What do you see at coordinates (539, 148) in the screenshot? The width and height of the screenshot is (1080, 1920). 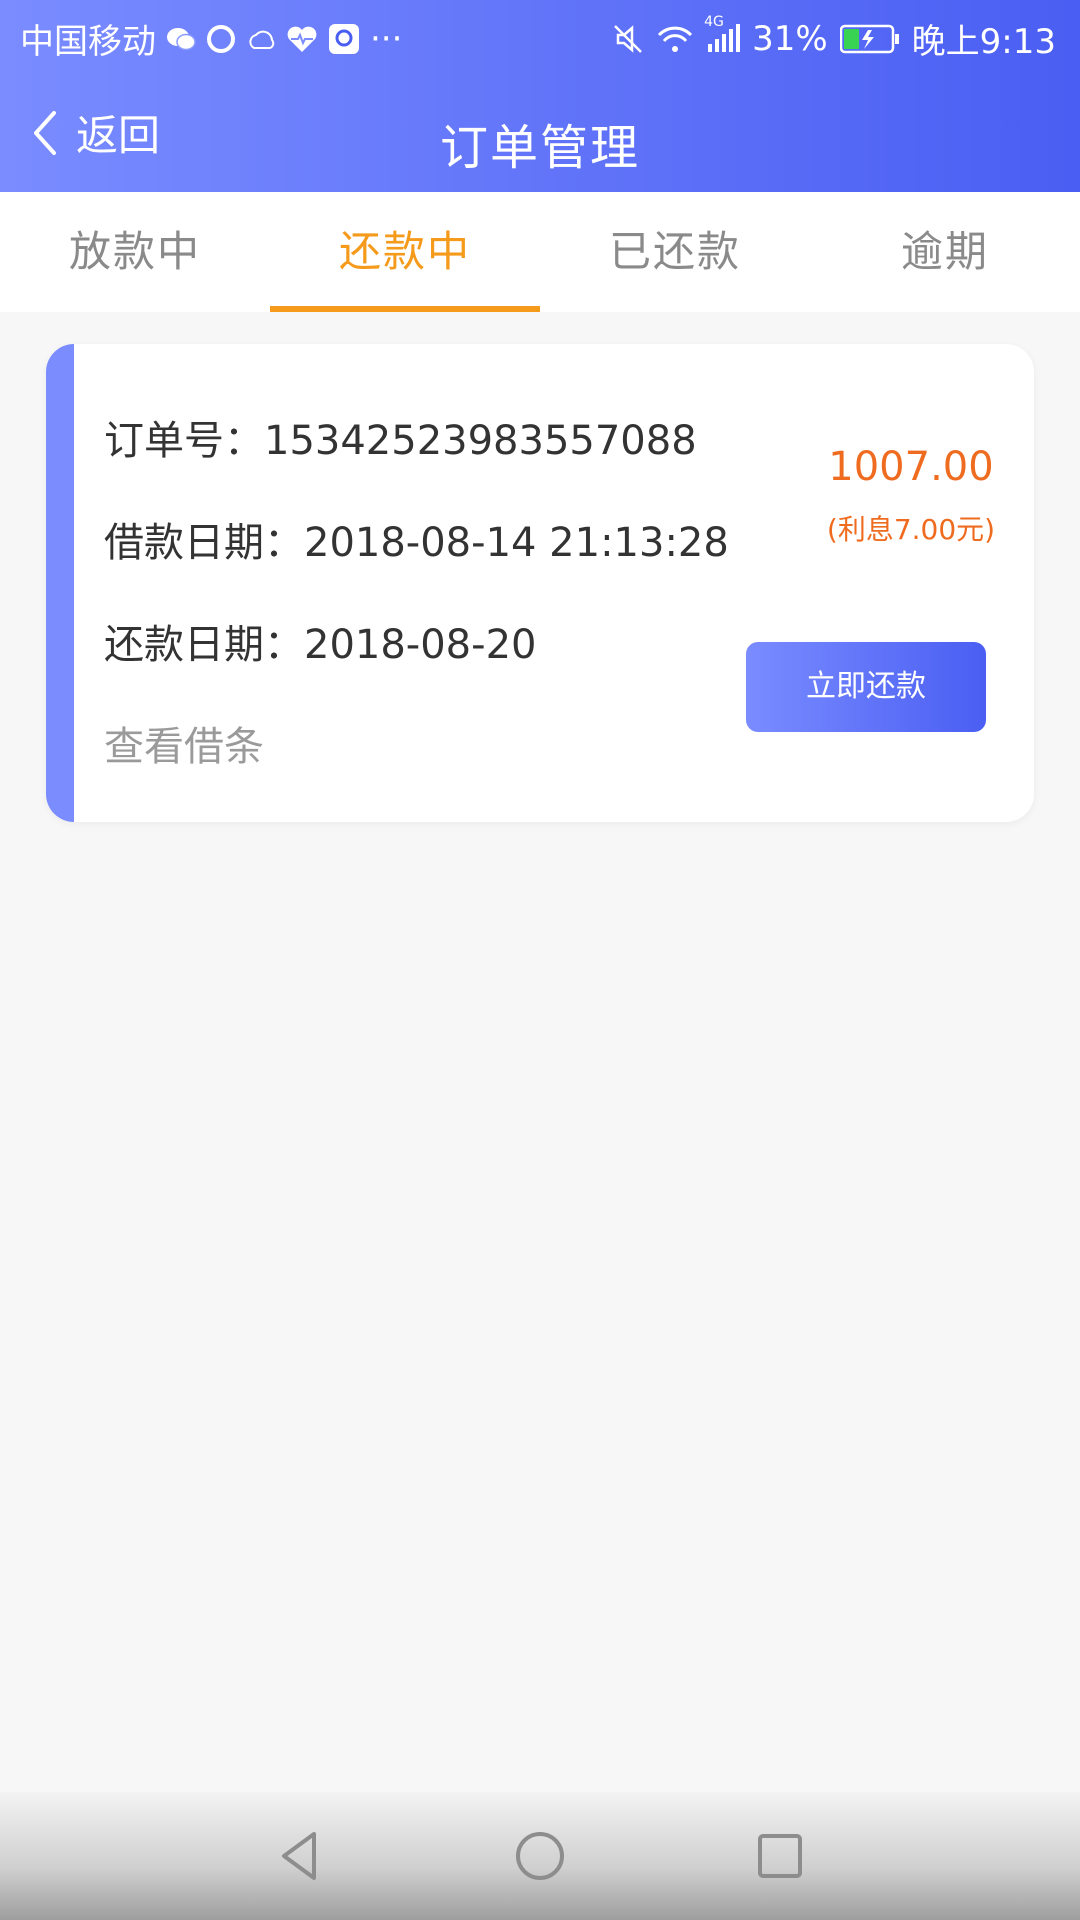 I see `page-title: 订单管理` at bounding box center [539, 148].